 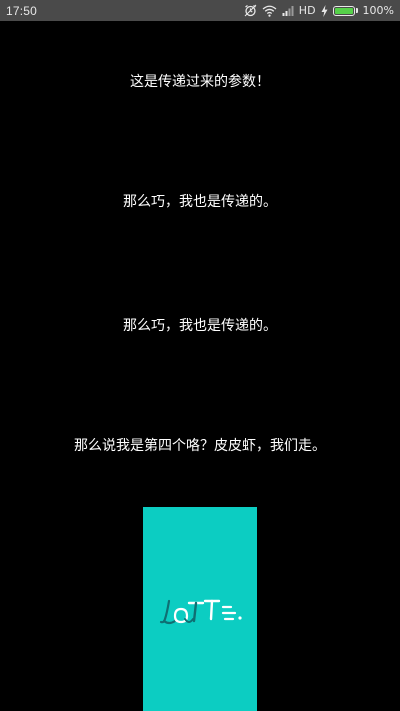 What do you see at coordinates (200, 202) in the screenshot?
I see `param-text-2: 那么巧，我也是传递的。` at bounding box center [200, 202].